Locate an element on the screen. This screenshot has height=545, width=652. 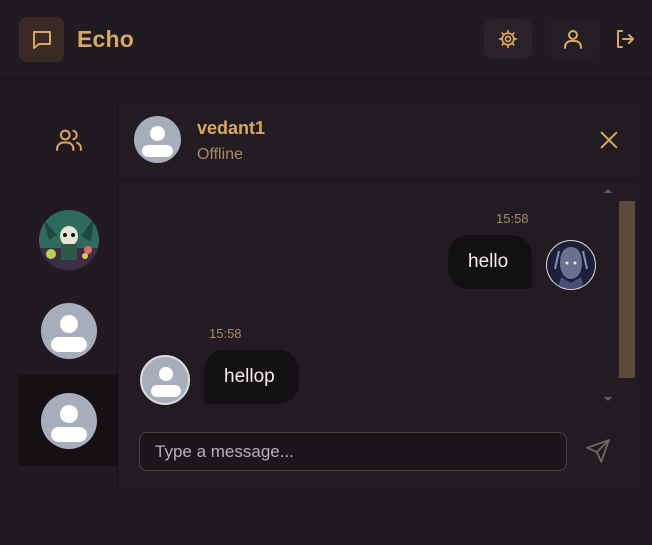
chat-contact-name: vedant1 is located at coordinates (231, 128).